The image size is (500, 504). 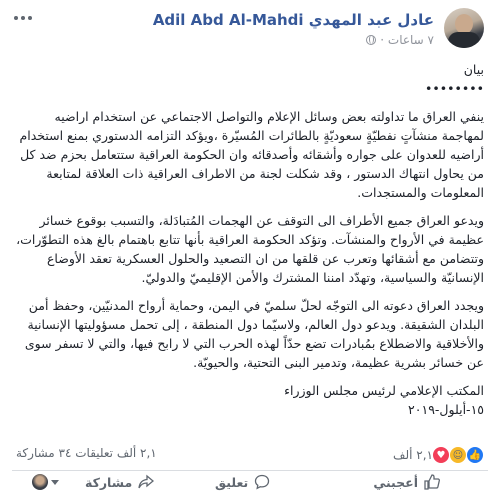 I want to click on post-meta: ٧ ساعات ·, so click(x=400, y=40).